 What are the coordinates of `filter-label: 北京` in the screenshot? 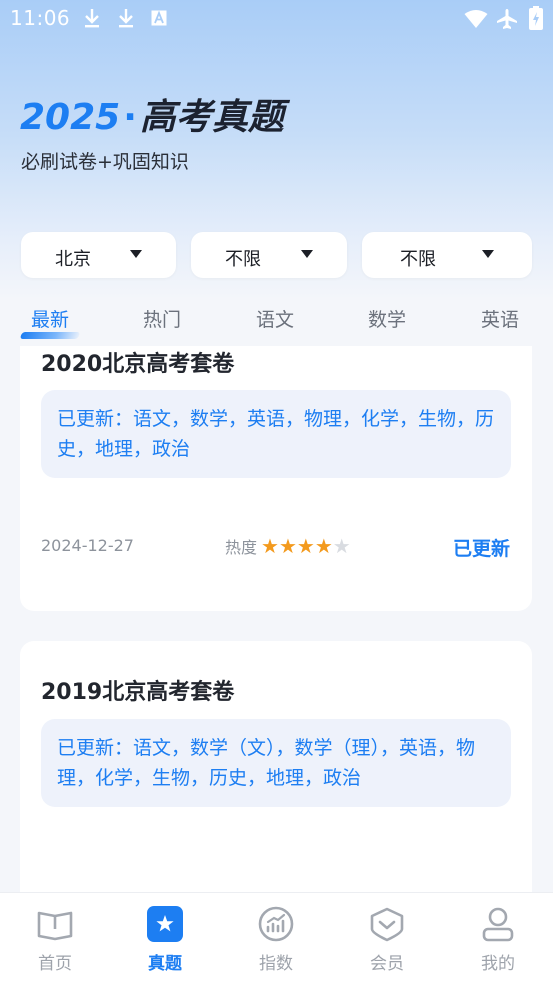 It's located at (73, 259).